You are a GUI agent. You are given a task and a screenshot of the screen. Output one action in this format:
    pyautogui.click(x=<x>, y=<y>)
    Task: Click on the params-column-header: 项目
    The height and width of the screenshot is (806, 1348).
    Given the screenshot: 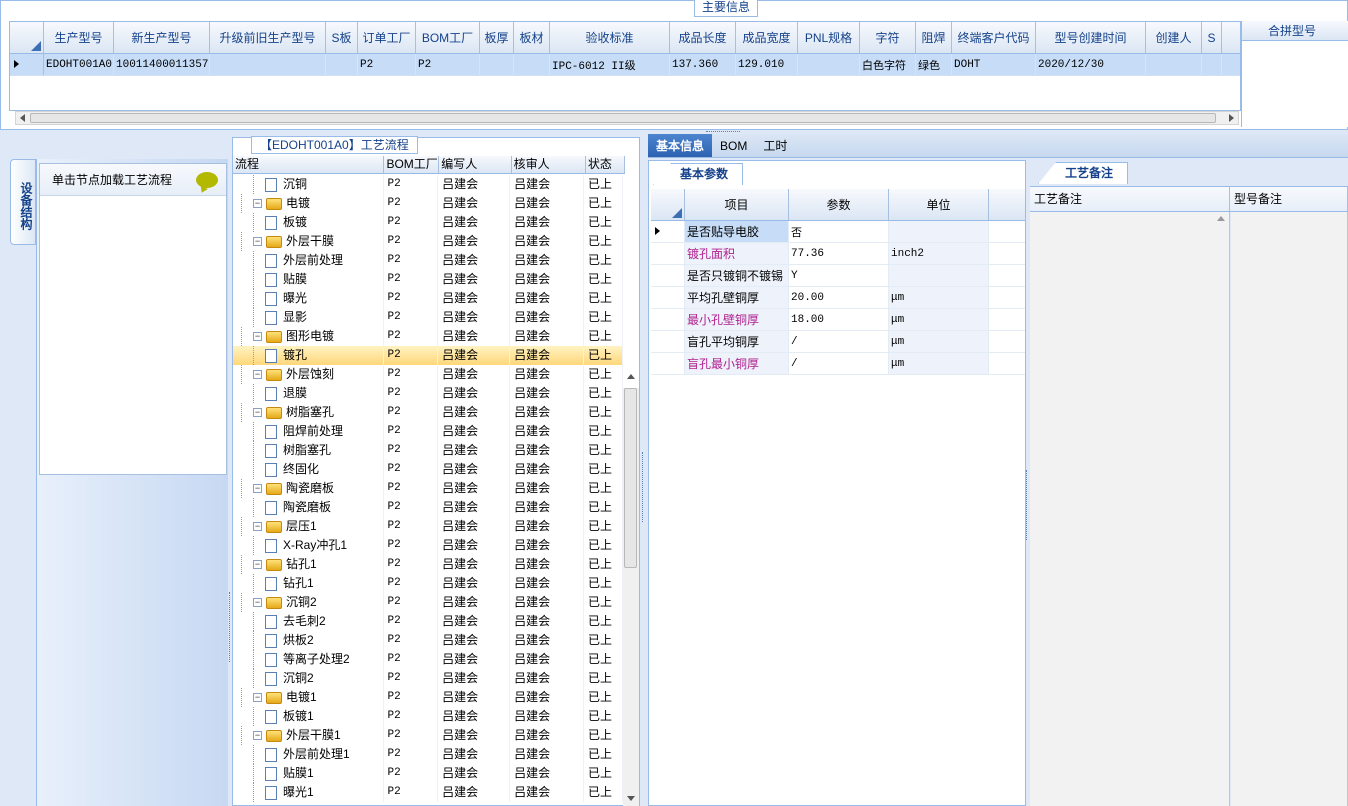 What is the action you would take?
    pyautogui.click(x=737, y=204)
    